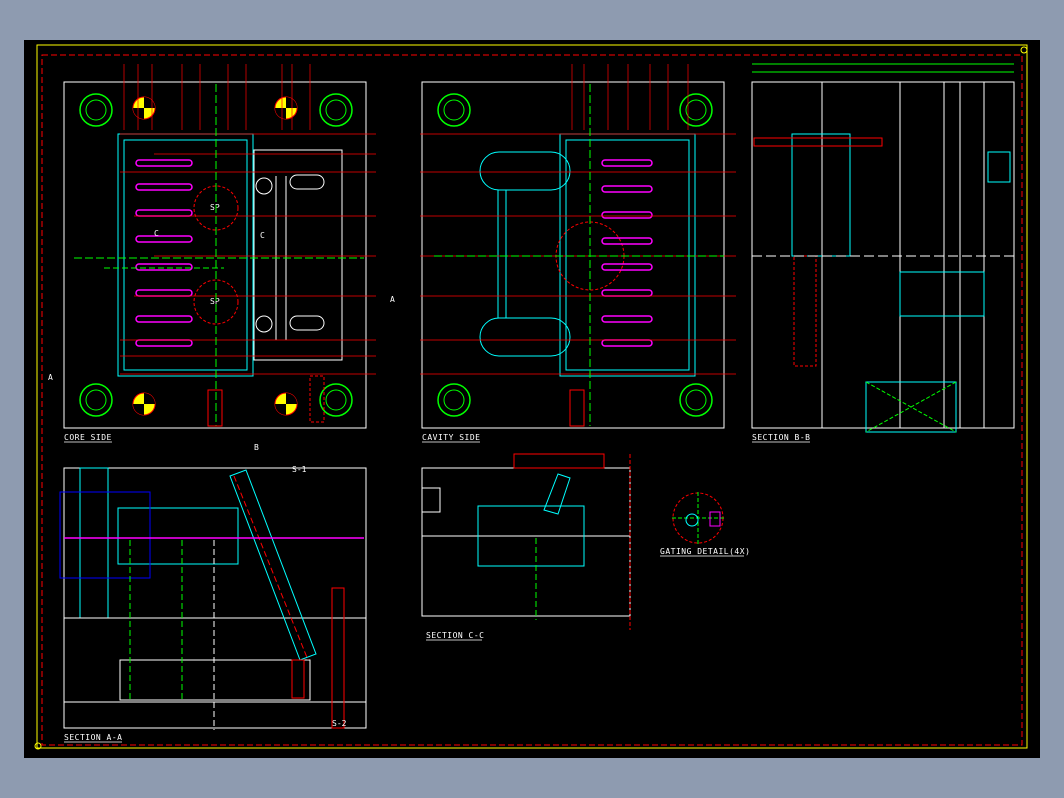  What do you see at coordinates (455, 635) in the screenshot?
I see `view-label-section-cc: SECTION C-C` at bounding box center [455, 635].